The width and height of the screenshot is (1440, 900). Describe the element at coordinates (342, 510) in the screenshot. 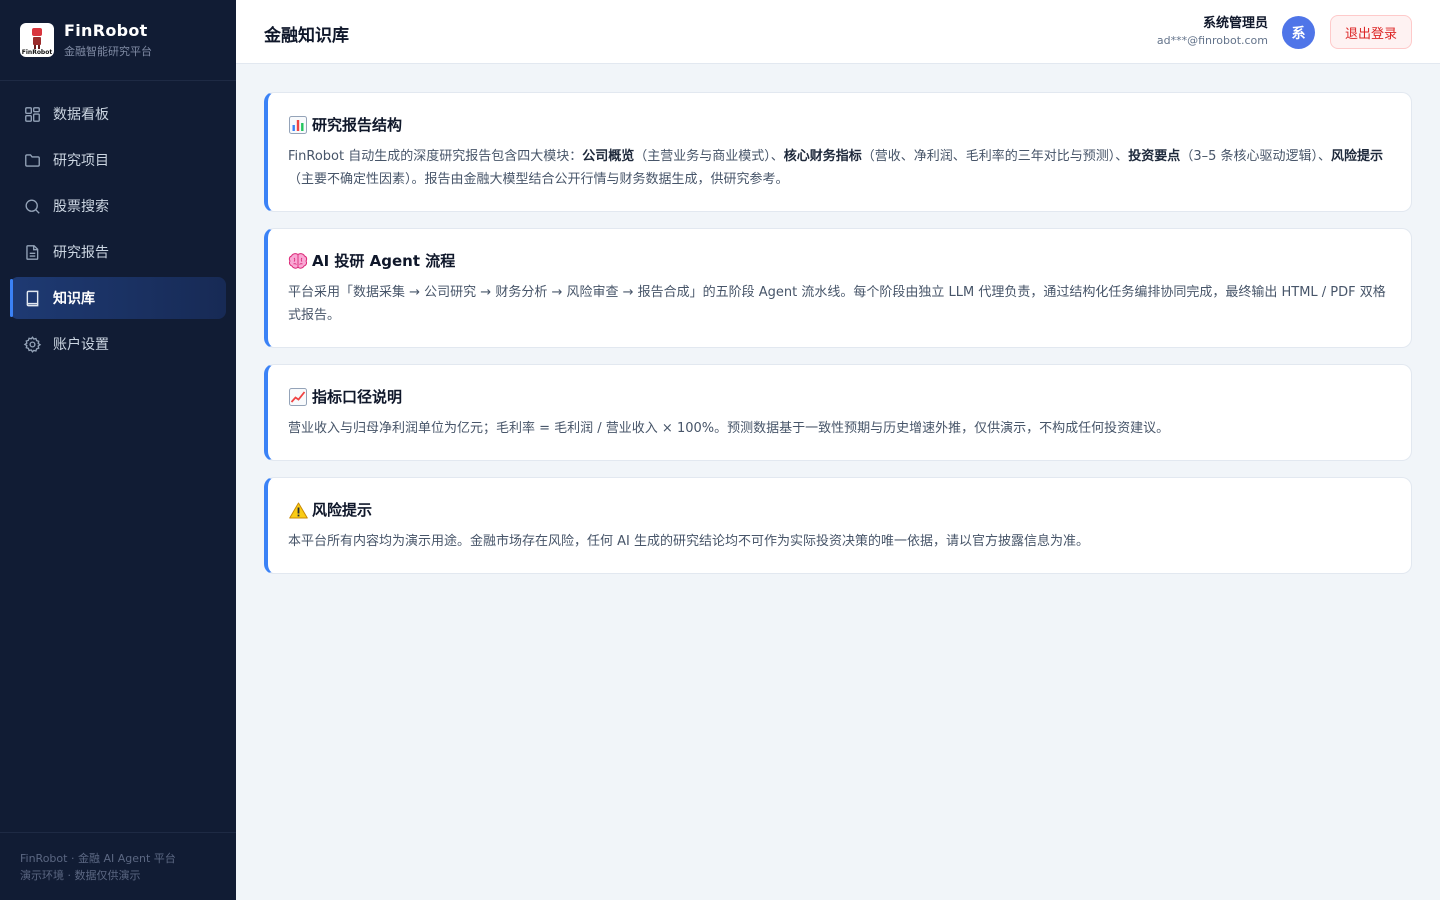

I see `card-title-text: 风险提示` at that location.